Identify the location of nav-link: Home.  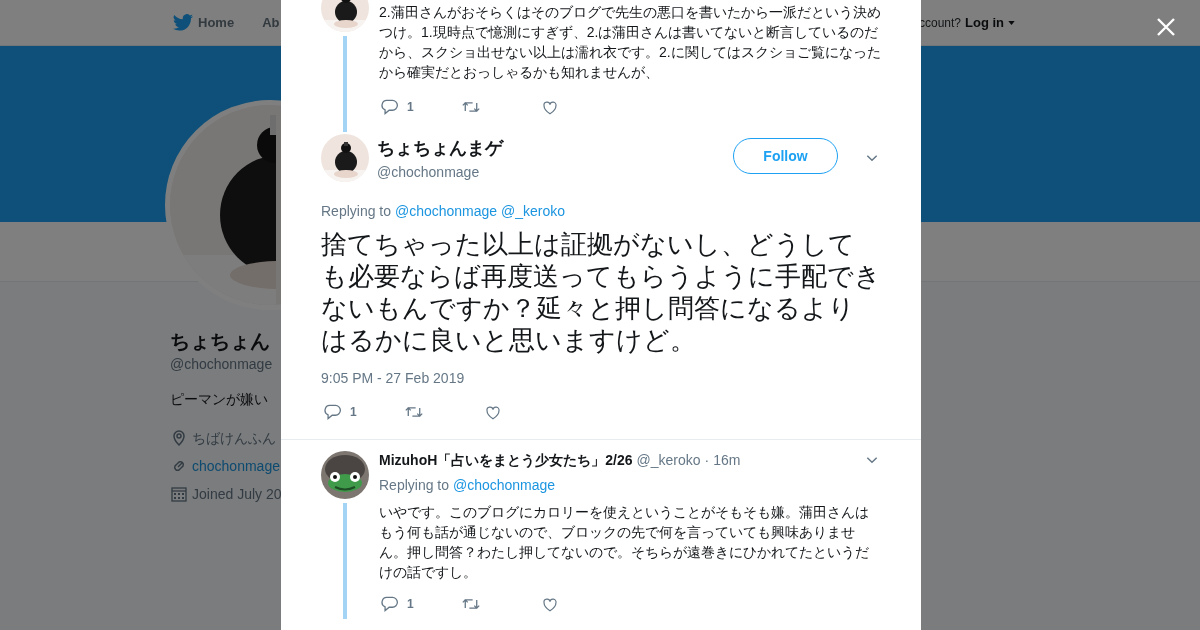
(216, 22).